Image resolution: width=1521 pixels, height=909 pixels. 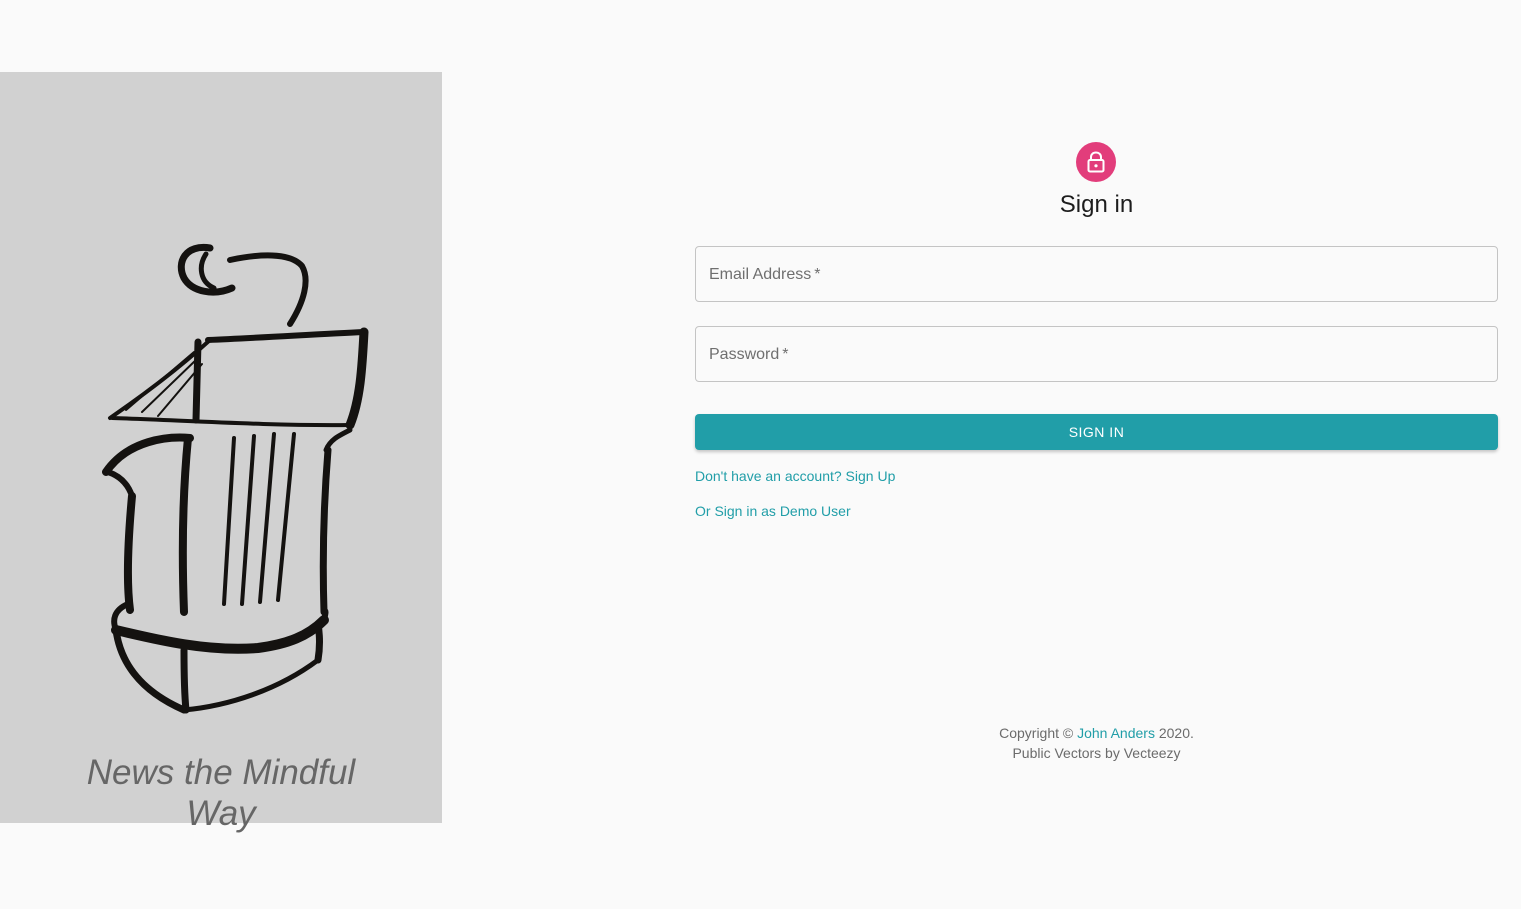 What do you see at coordinates (1036, 733) in the screenshot?
I see `copyright-prefix: Copyright ©` at bounding box center [1036, 733].